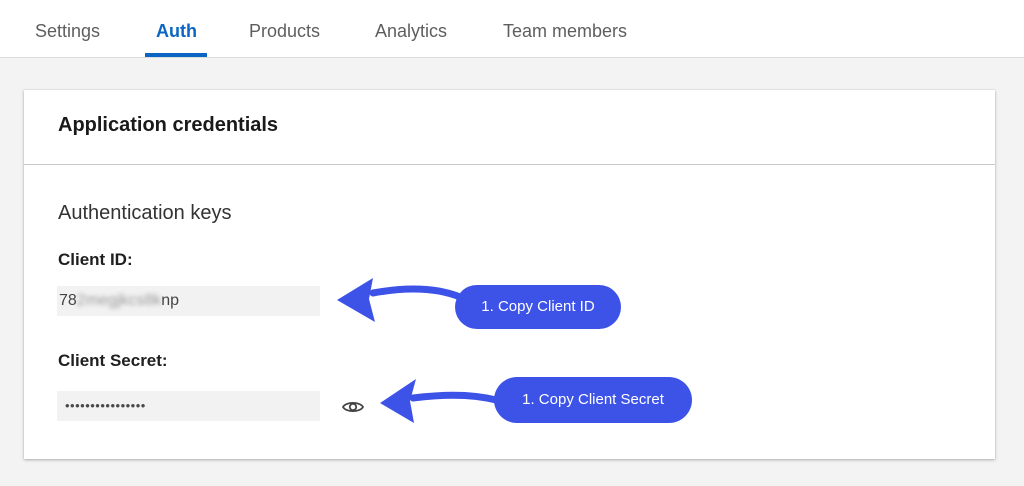 The image size is (1024, 486). Describe the element at coordinates (170, 300) in the screenshot. I see `client-id-value-end: np` at that location.